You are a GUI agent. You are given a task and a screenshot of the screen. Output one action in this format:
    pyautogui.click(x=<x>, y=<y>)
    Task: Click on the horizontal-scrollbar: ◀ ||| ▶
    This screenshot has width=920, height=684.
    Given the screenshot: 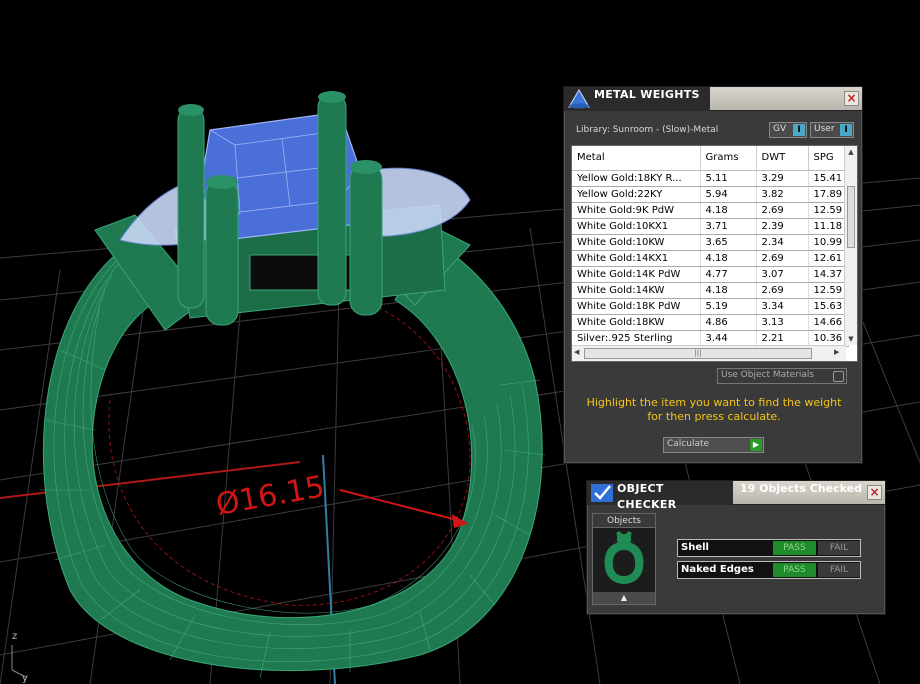 What is the action you would take?
    pyautogui.click(x=709, y=353)
    